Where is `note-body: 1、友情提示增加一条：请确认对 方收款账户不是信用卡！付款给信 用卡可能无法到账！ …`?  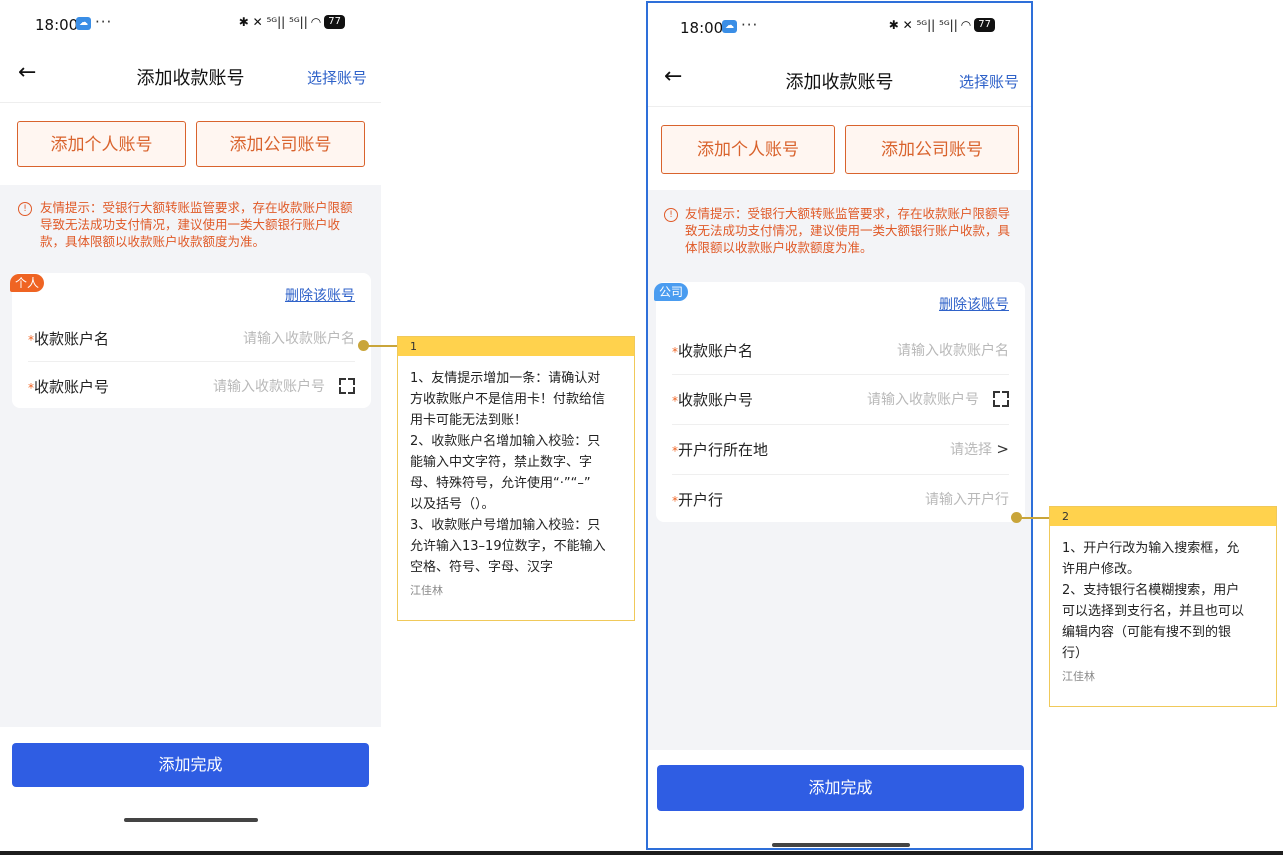
note-body: 1、友情提示增加一条：请确认对 方收款账户不是信用卡！付款给信 用卡可能无法到账！ … is located at coordinates (508, 473).